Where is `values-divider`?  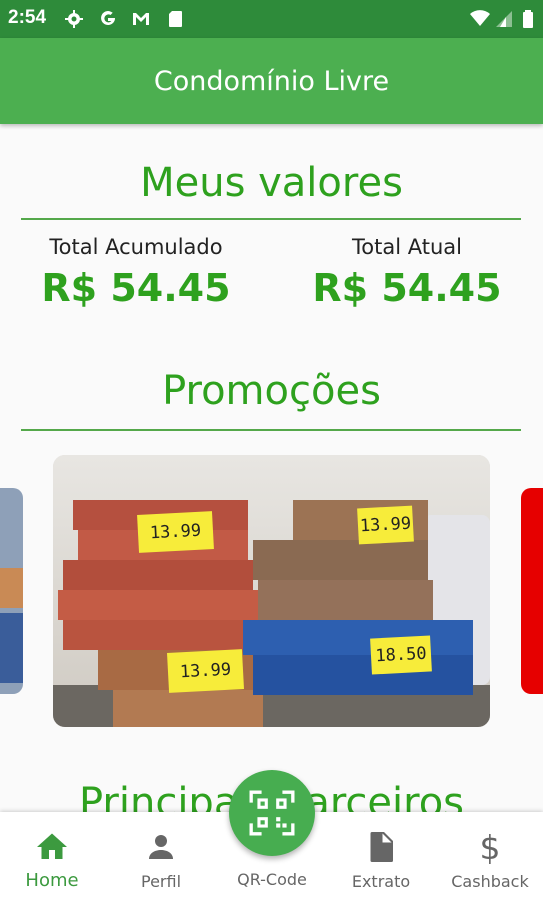
values-divider is located at coordinates (271, 219).